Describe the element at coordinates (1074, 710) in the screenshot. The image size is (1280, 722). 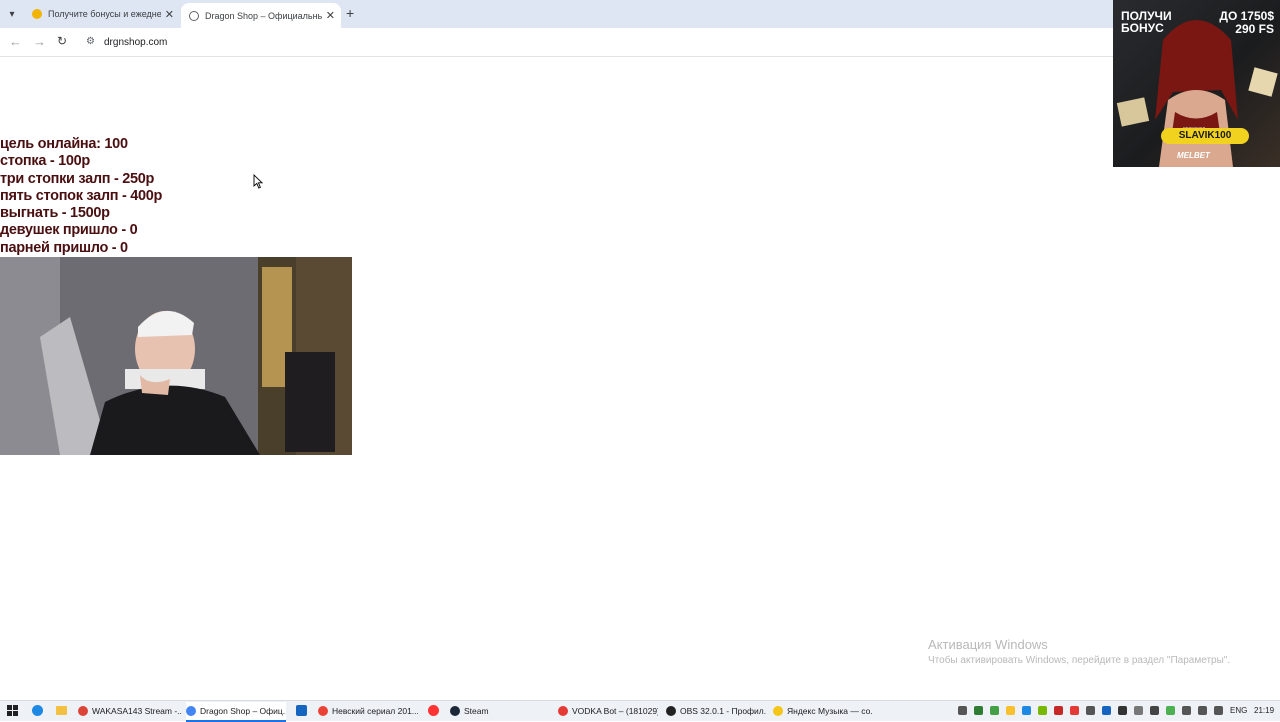
I see `yandex-tray-icon` at that location.